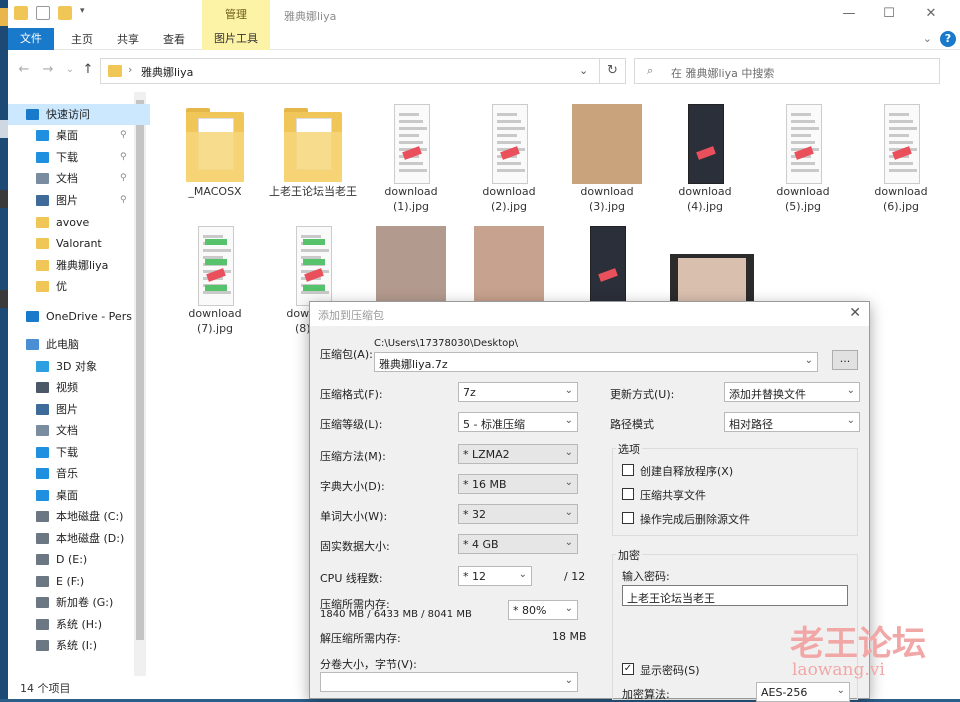  What do you see at coordinates (518, 454) in the screenshot?
I see `setting-select: * LZMA2 ⌄` at bounding box center [518, 454].